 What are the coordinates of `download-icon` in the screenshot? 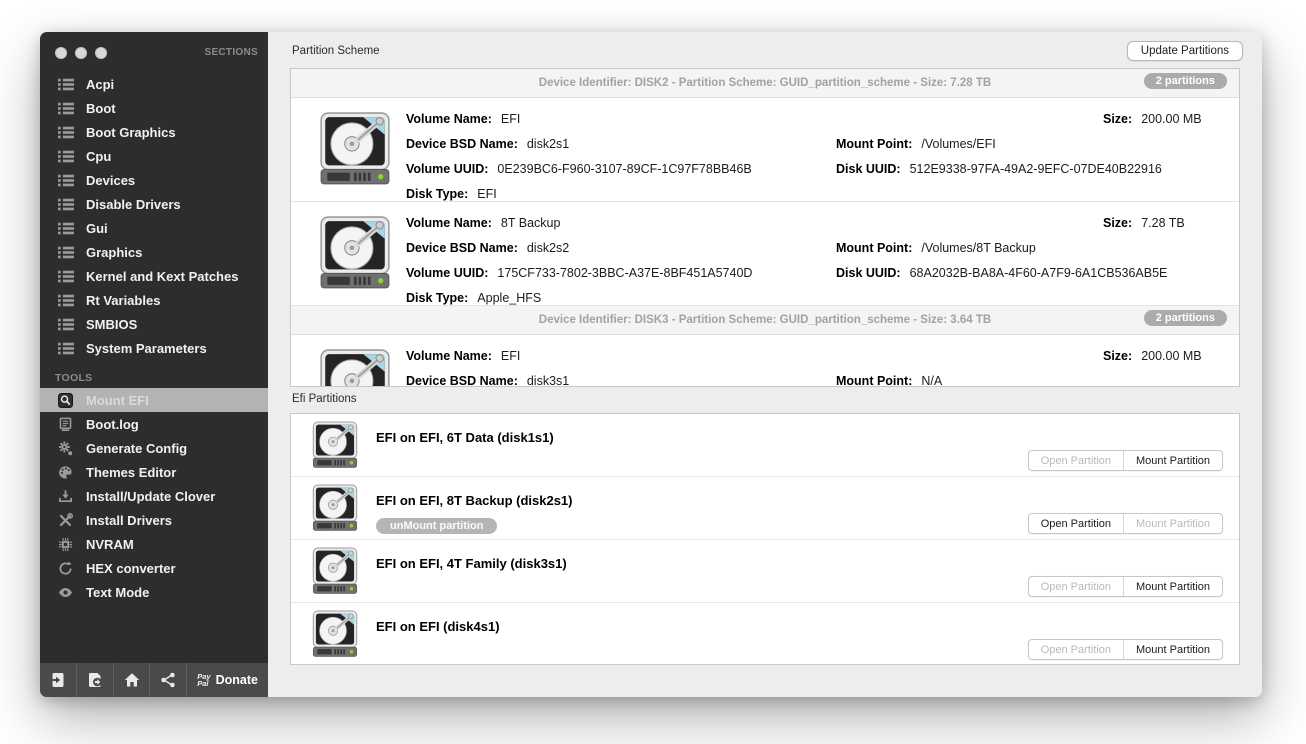 It's located at (66, 496).